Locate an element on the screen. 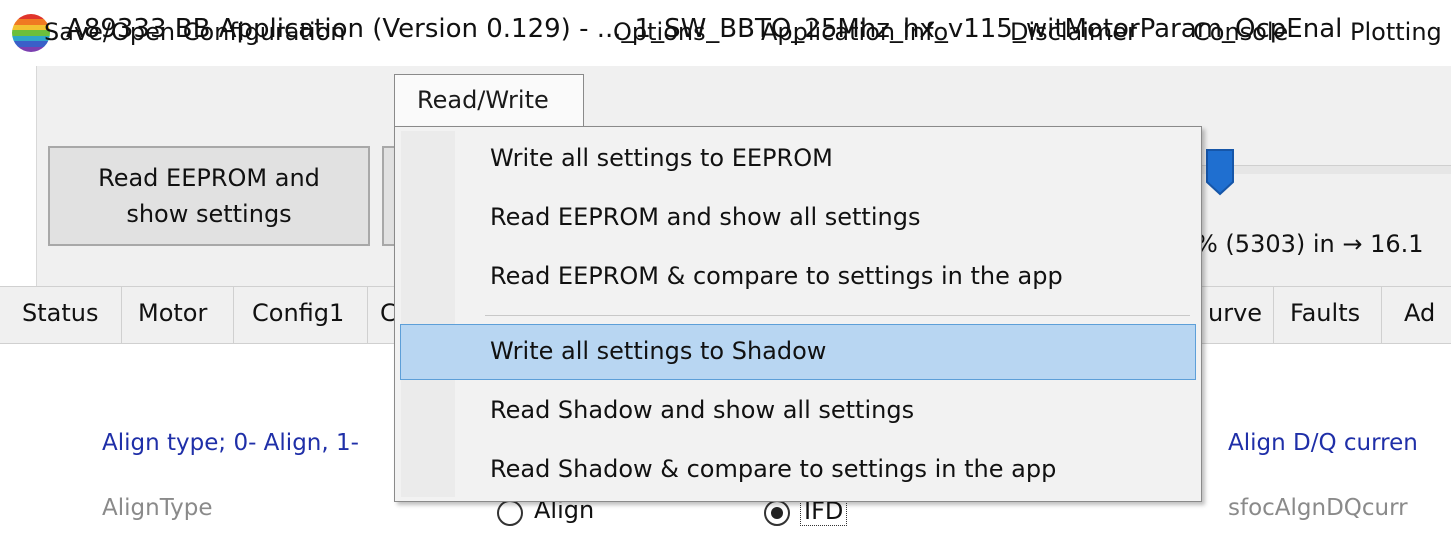  menu-write-all-shadow: Write all settings to Shadow is located at coordinates (798, 352).